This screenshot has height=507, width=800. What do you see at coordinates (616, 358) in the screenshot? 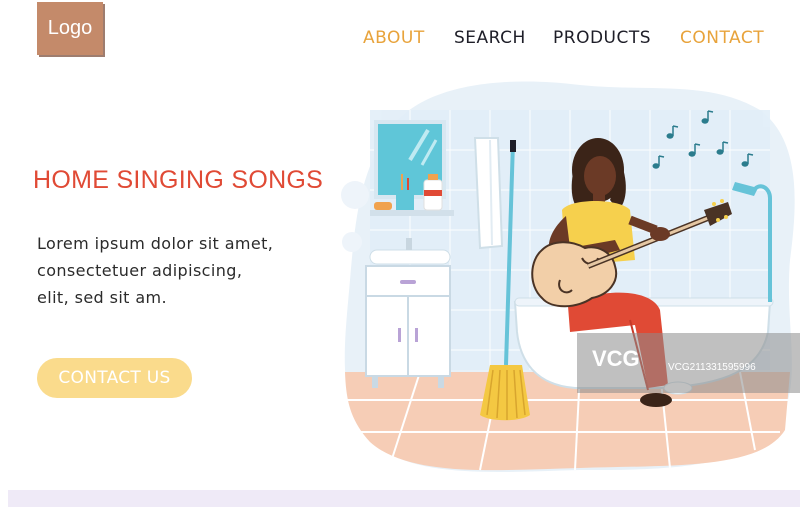
I see `watermark-logo: VCG` at bounding box center [616, 358].